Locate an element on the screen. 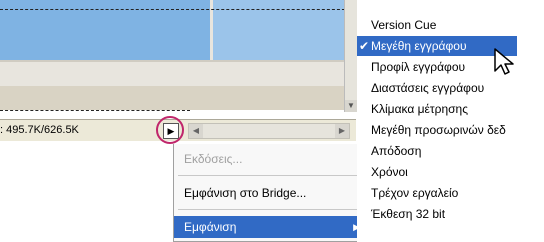 The width and height of the screenshot is (544, 242). menu-item-show: Εμφάνιση ▶ is located at coordinates (271, 227).